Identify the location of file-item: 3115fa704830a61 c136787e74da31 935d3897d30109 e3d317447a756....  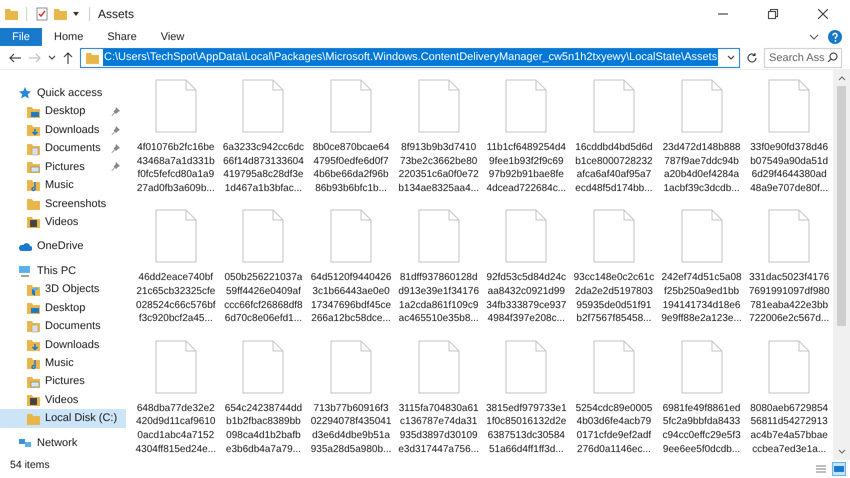
(438, 398).